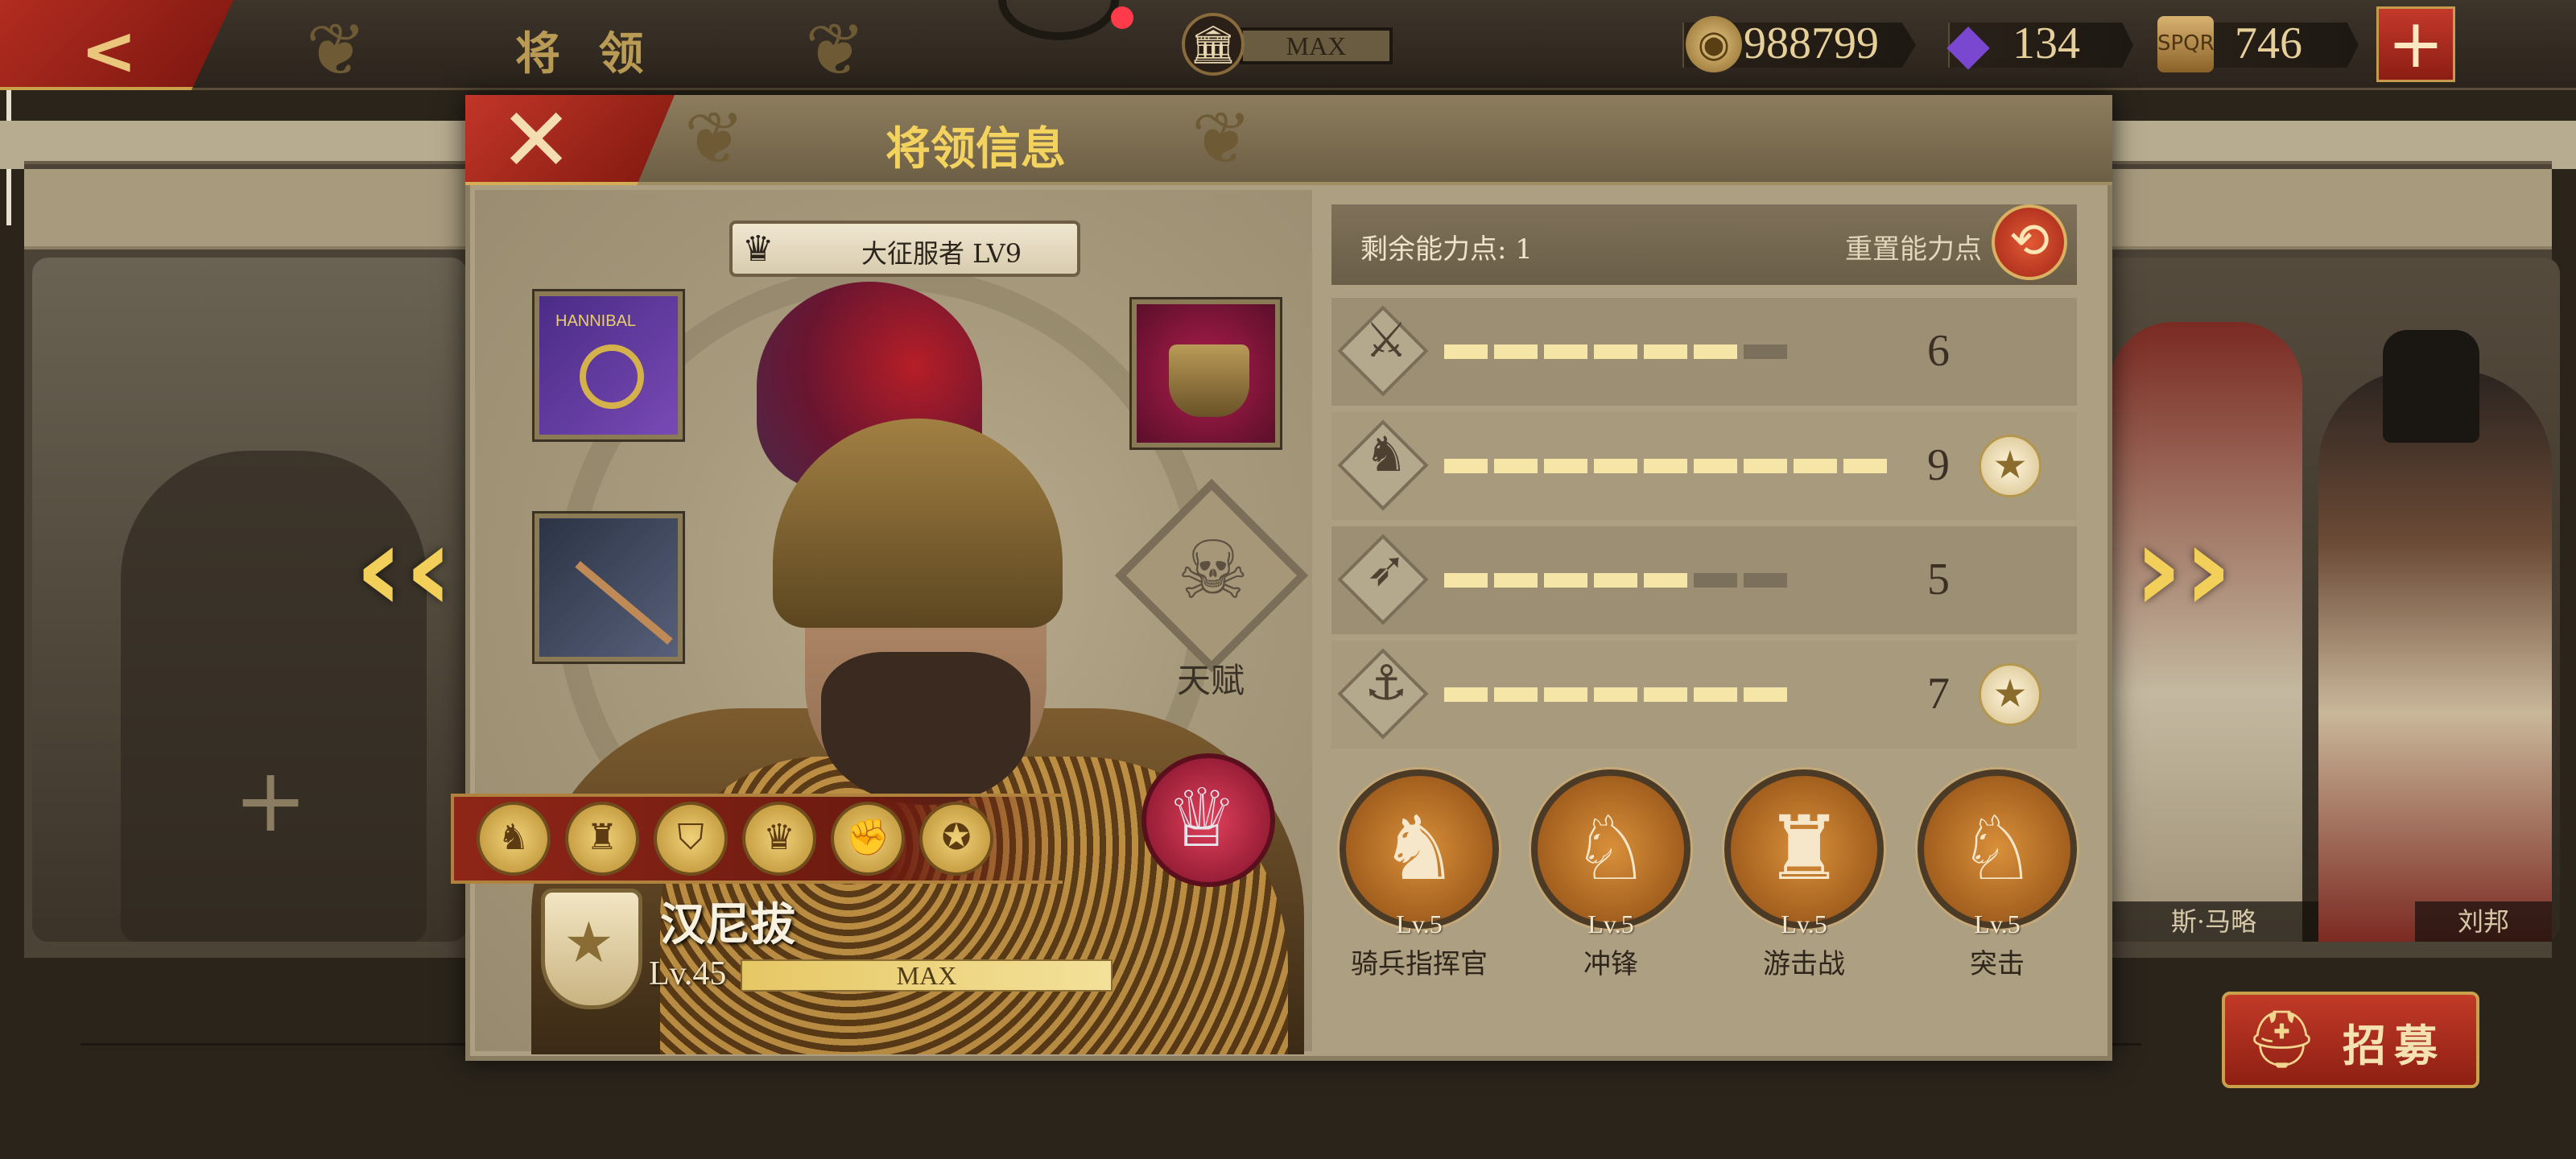 The image size is (2576, 1159). I want to click on coin-value: 988799, so click(1811, 43).